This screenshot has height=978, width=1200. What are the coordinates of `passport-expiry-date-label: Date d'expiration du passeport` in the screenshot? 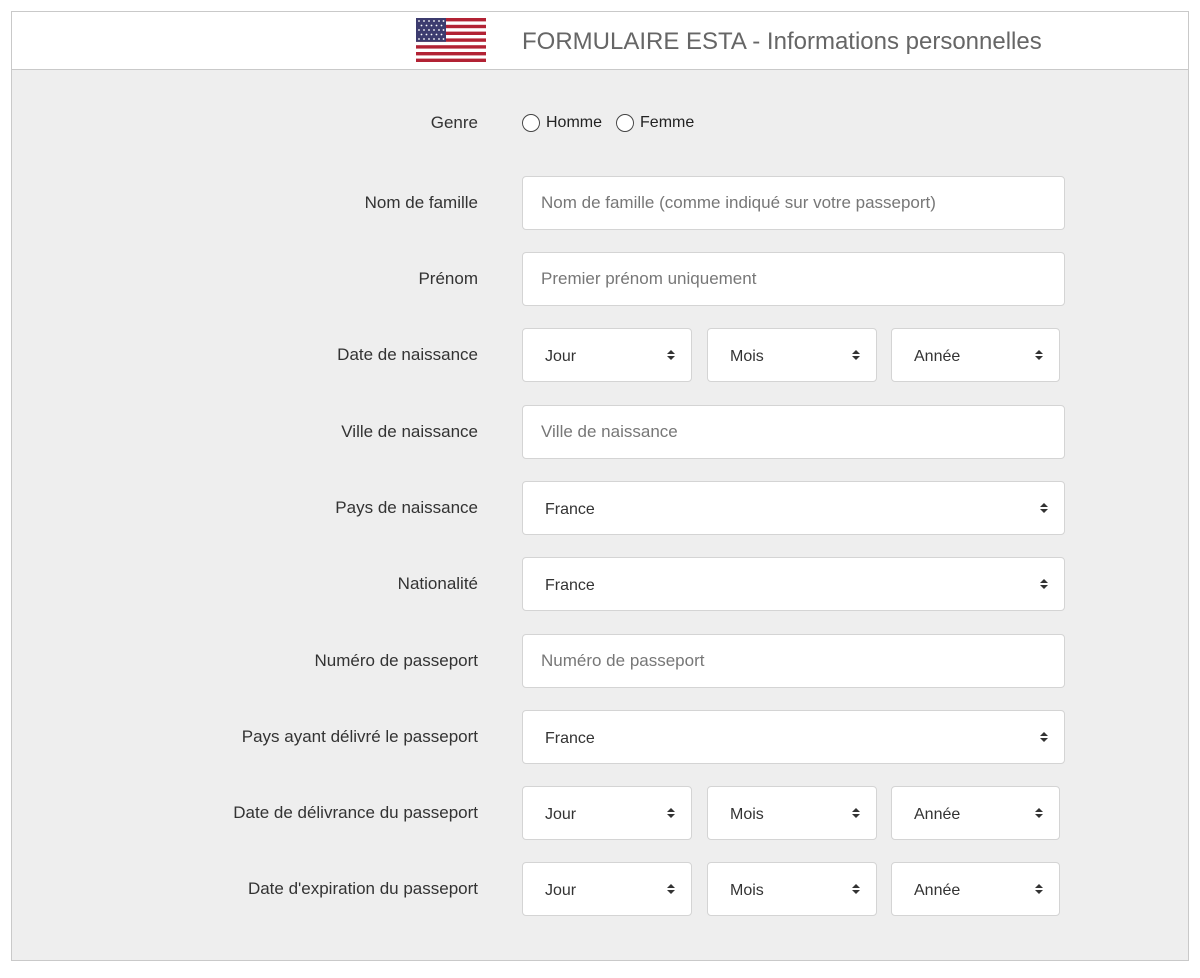 It's located at (362, 888).